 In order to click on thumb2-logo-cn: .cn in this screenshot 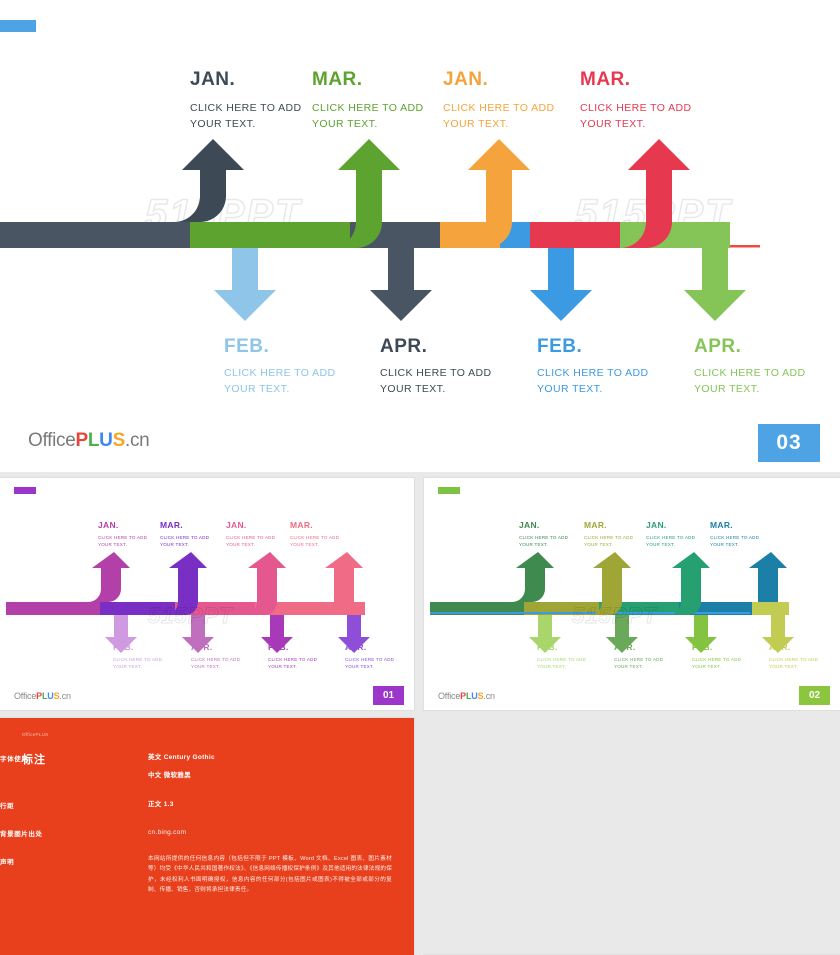, I will do `click(489, 696)`.